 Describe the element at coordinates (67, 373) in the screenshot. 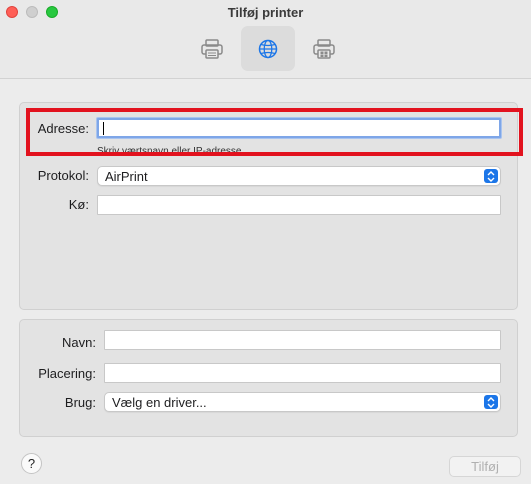

I see `location-label: Placering:` at that location.